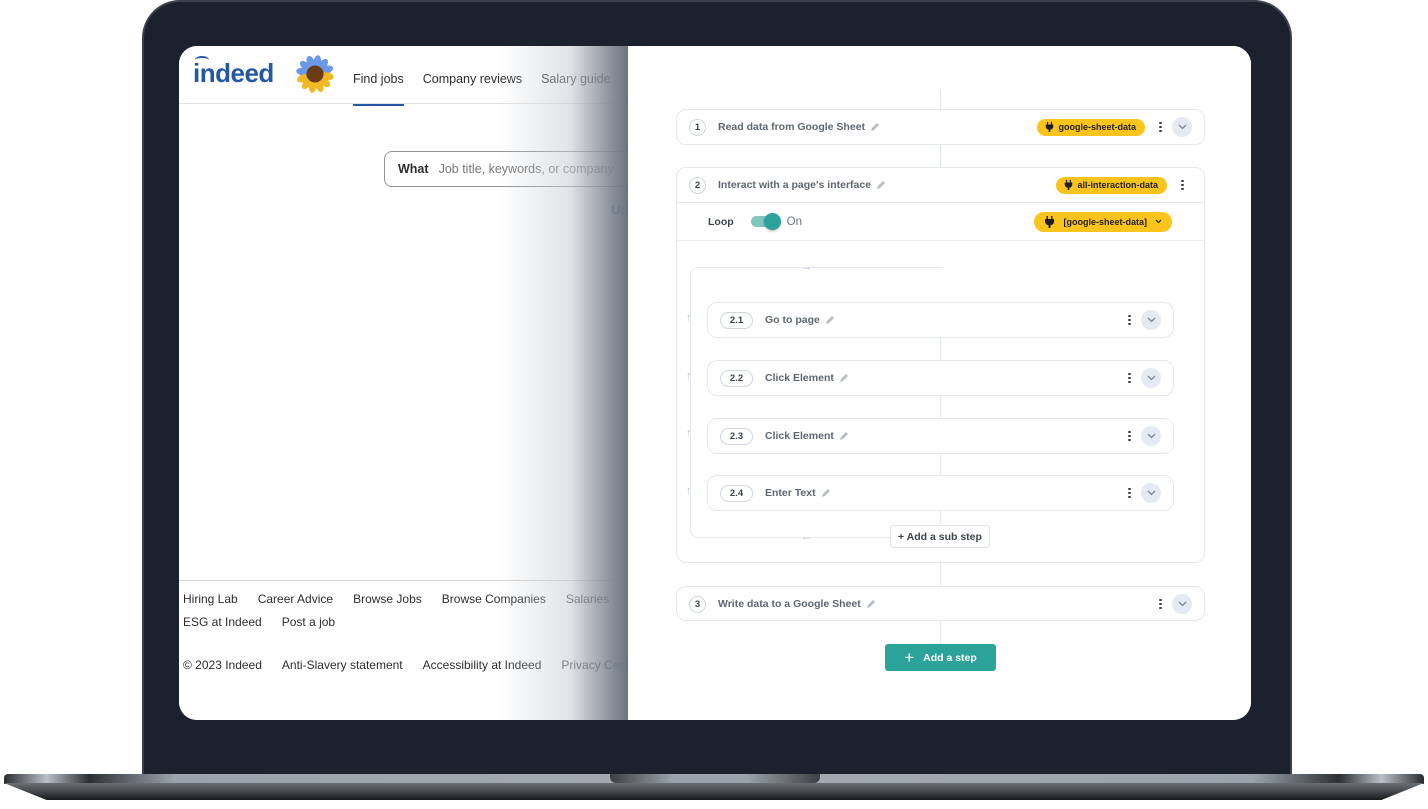 The height and width of the screenshot is (809, 1428). What do you see at coordinates (940, 536) in the screenshot?
I see `add-sub-step-button: + Add a sub step` at bounding box center [940, 536].